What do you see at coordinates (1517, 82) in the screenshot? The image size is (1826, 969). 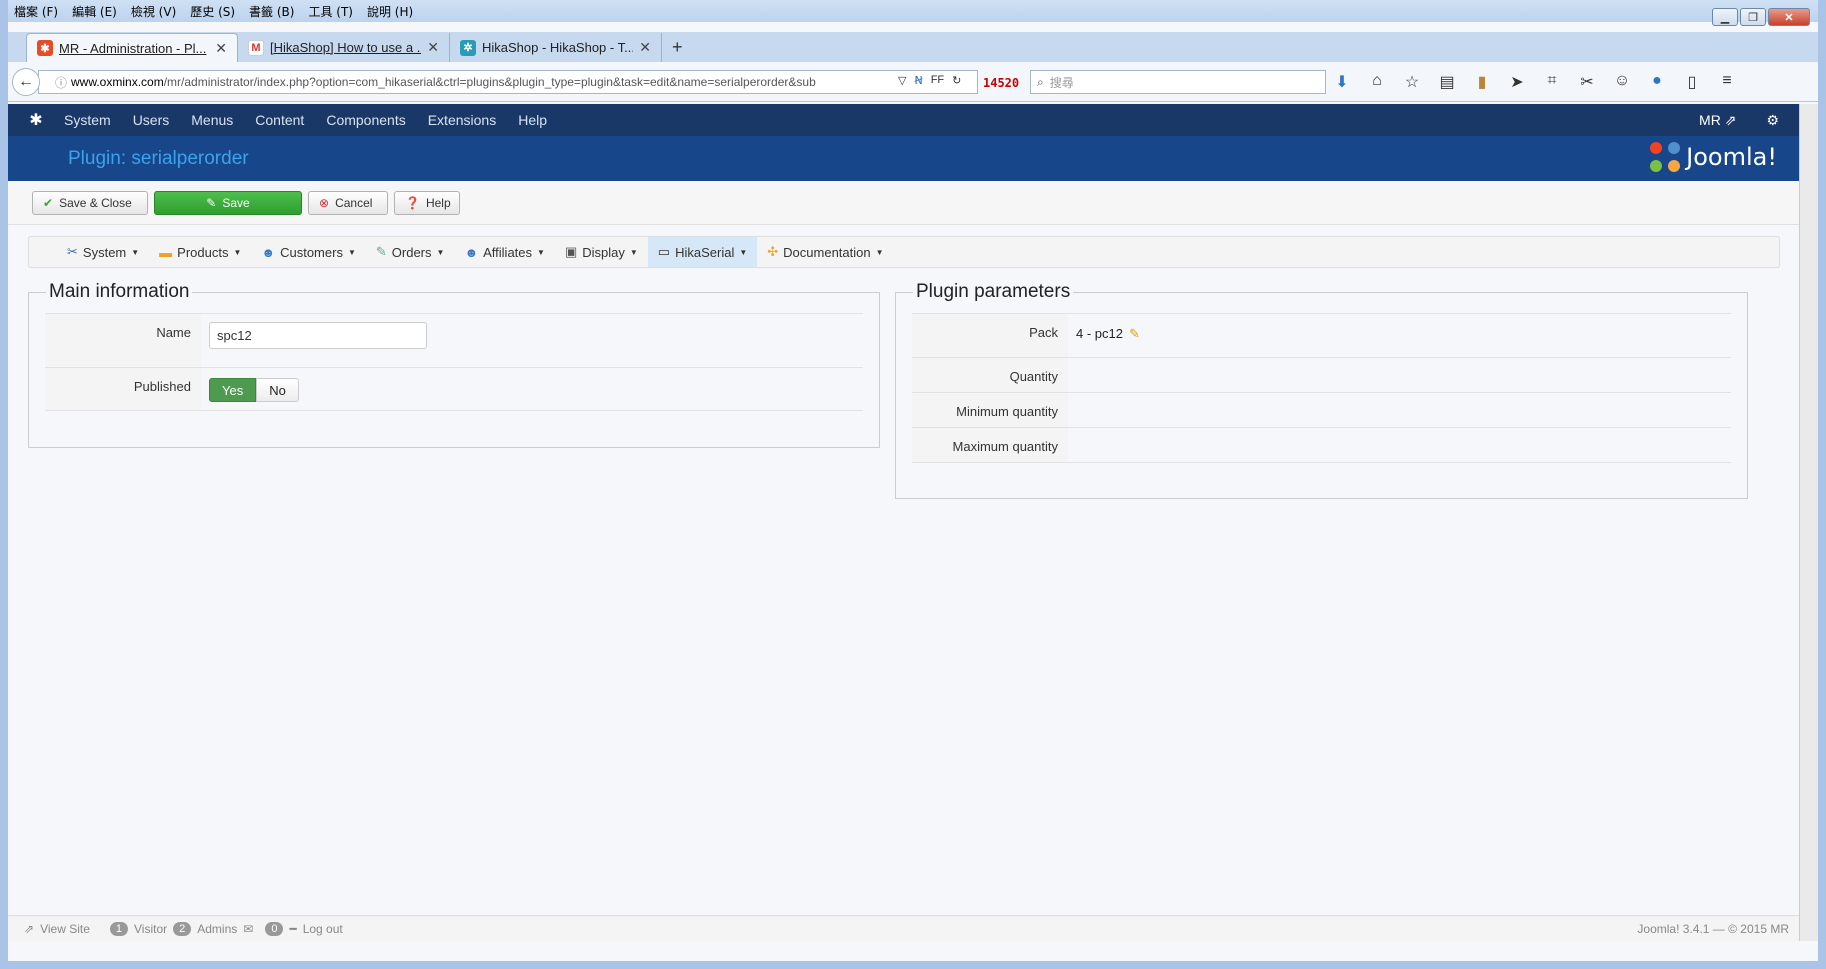 I see `send-icon: ➤` at bounding box center [1517, 82].